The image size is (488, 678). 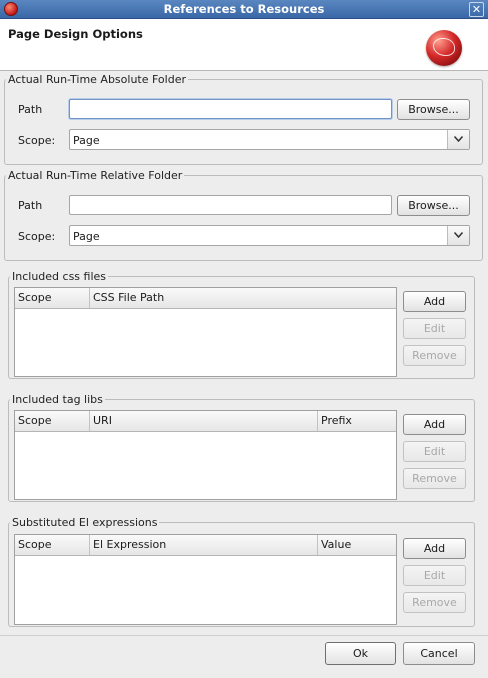 I want to click on column-header-uri: URI, so click(x=204, y=421).